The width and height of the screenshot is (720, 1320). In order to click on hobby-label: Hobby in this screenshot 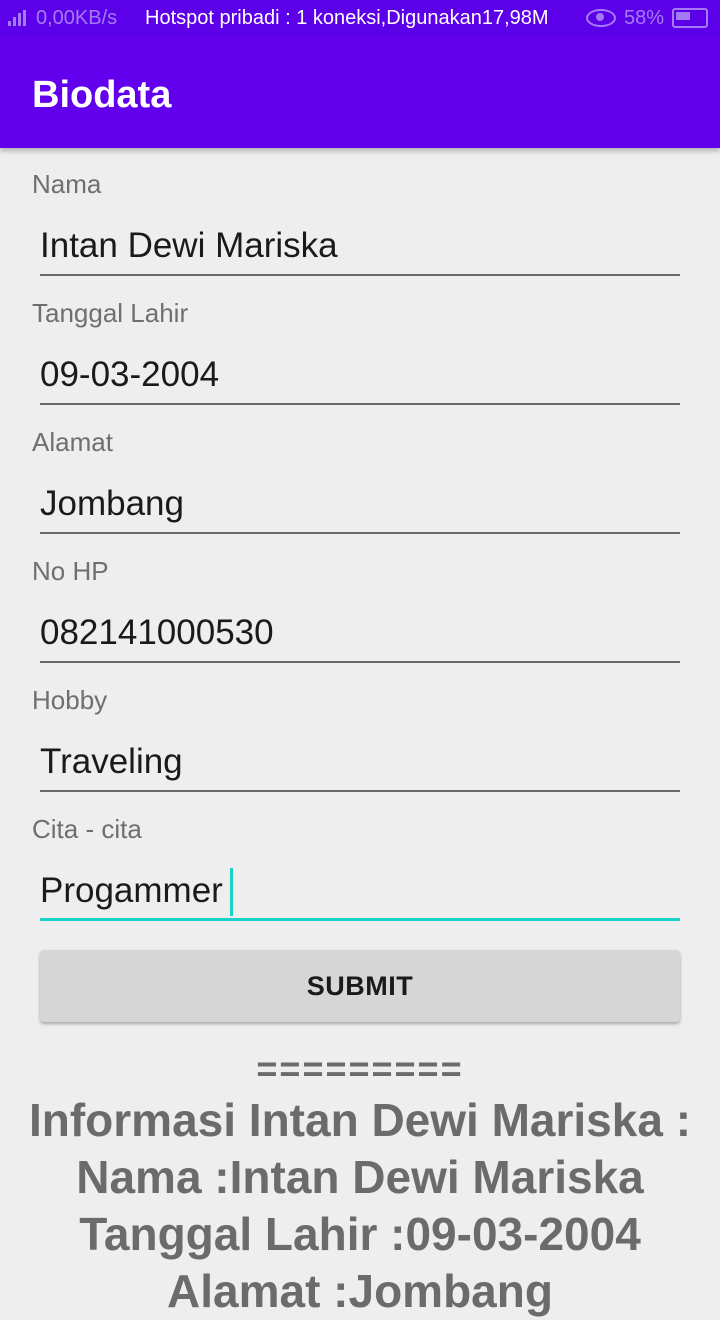, I will do `click(70, 700)`.